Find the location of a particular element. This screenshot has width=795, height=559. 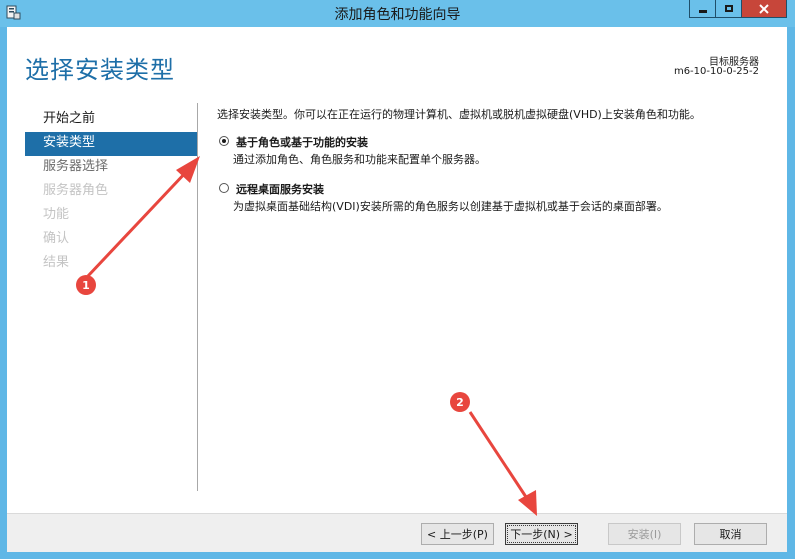

close-icon is located at coordinates (764, 8).